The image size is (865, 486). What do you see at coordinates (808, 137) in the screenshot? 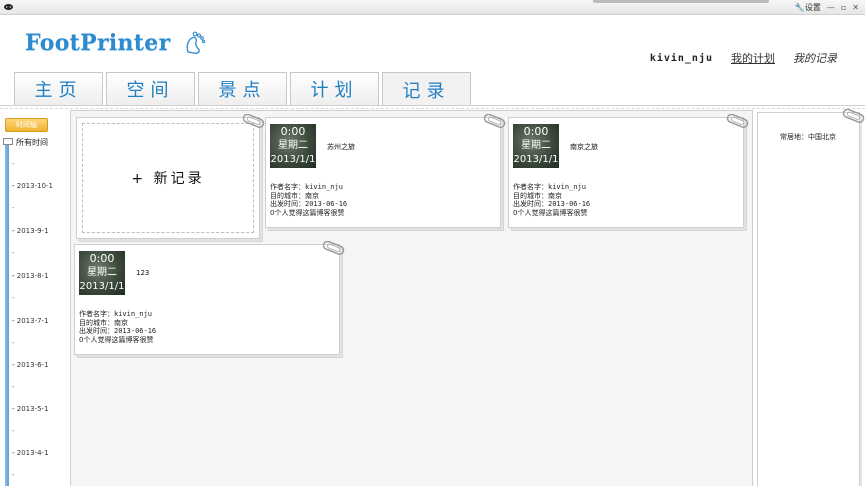
I see `residence-text: 常居地：中国北京` at bounding box center [808, 137].